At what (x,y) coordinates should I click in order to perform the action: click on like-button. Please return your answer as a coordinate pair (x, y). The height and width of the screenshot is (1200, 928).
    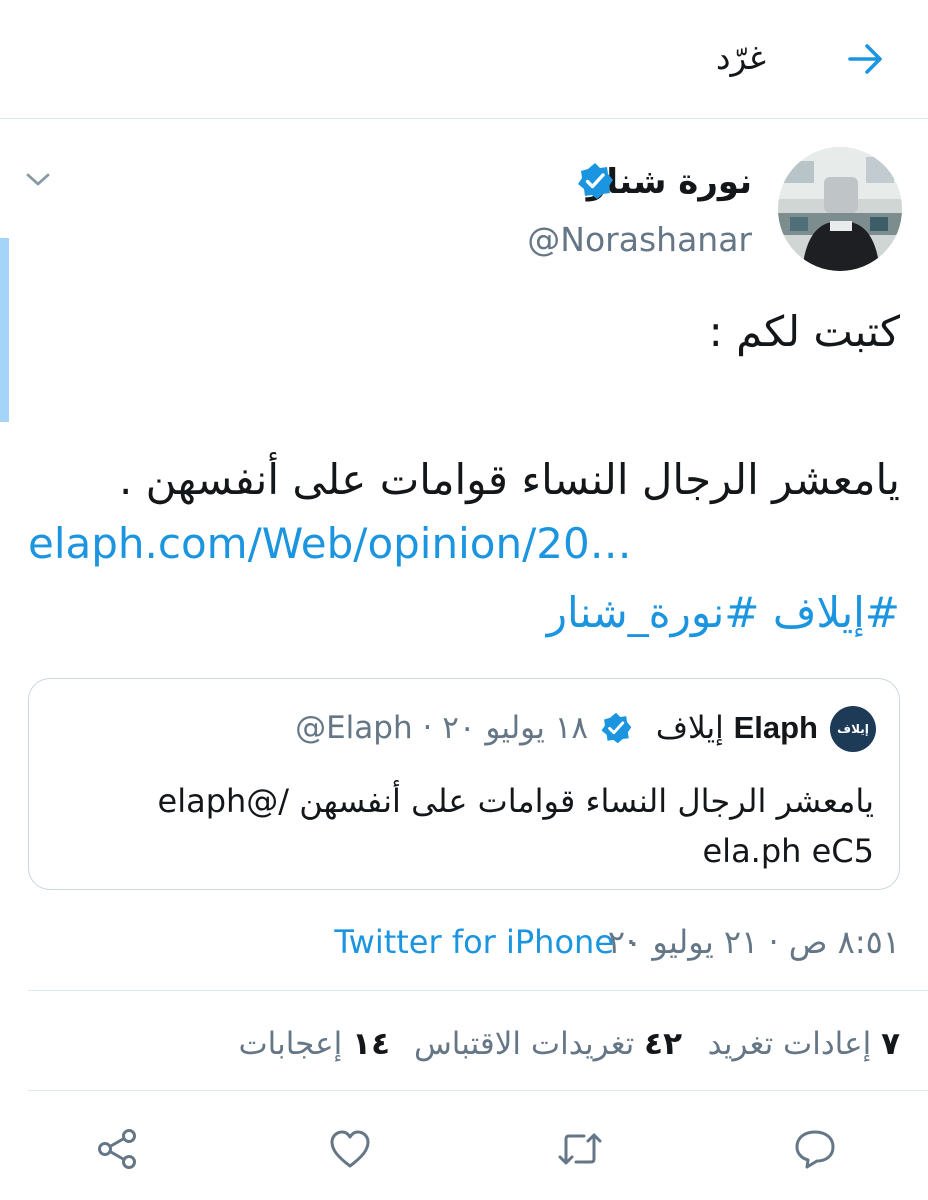
    Looking at the image, I should click on (350, 1149).